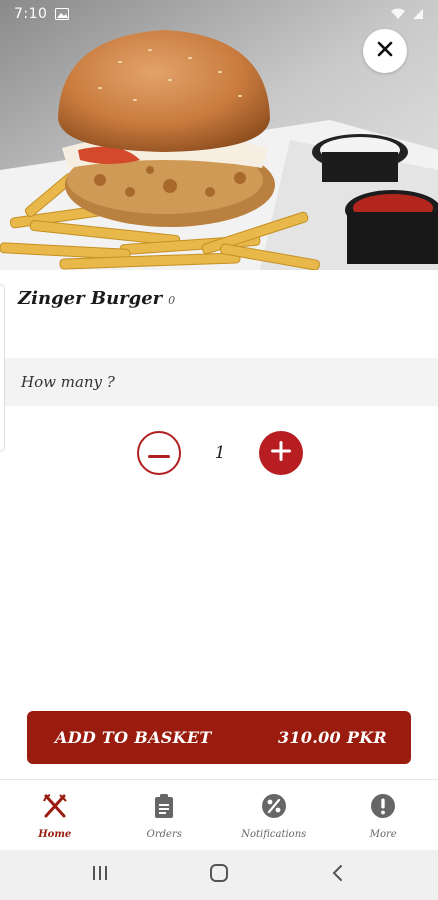  I want to click on add-to-basket-button: ADD TO BASKET 310.00 PKR, so click(219, 737).